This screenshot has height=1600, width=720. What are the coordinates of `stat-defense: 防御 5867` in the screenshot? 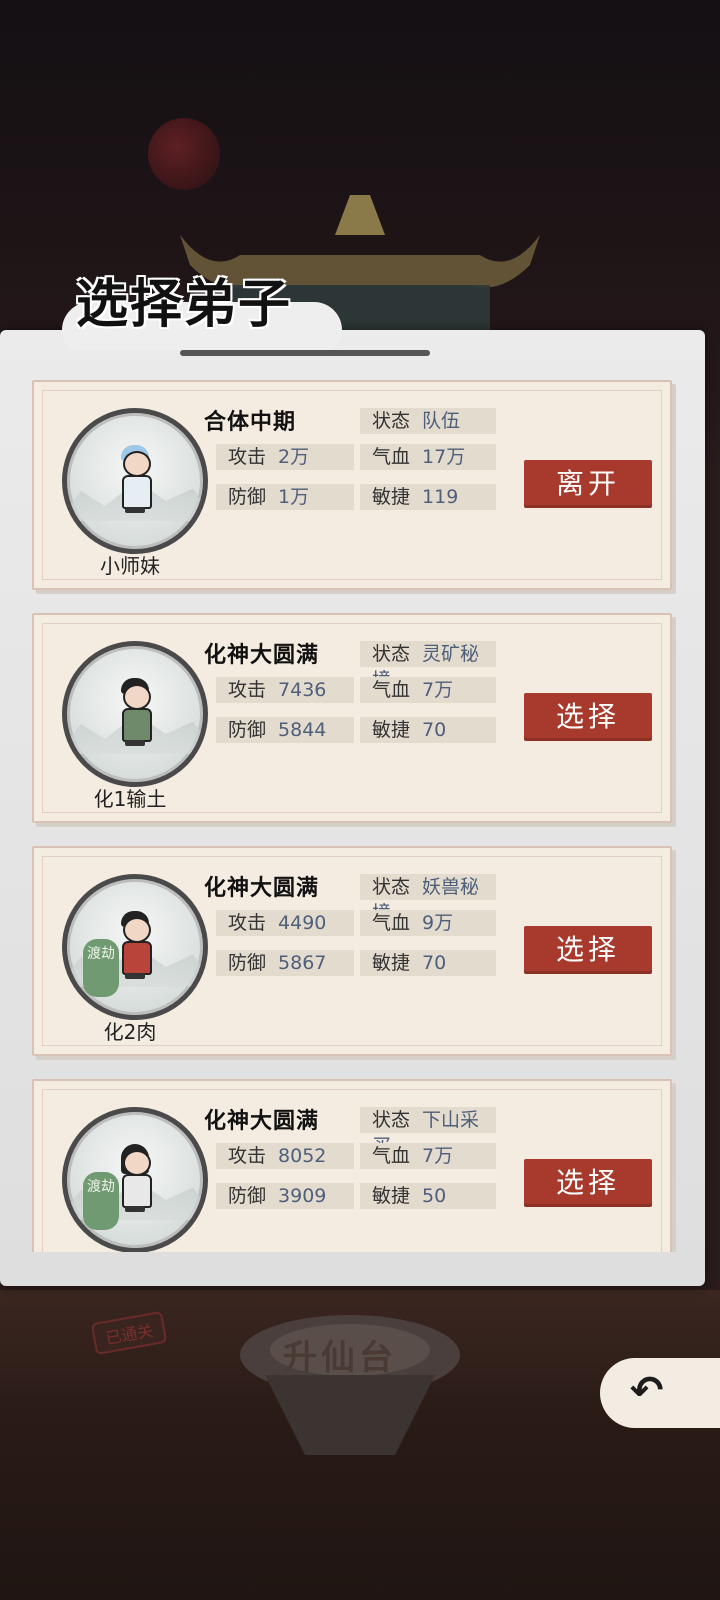 It's located at (285, 963).